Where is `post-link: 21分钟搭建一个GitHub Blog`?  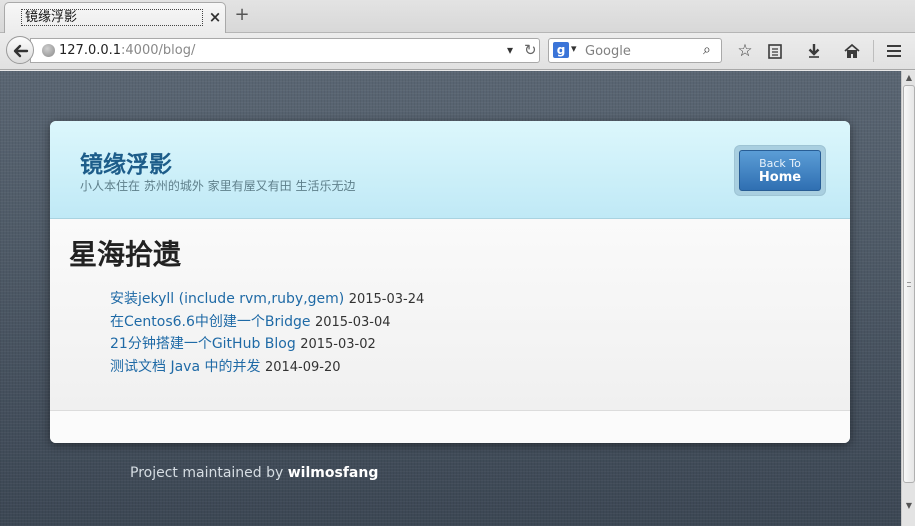 post-link: 21分钟搭建一个GitHub Blog is located at coordinates (203, 344).